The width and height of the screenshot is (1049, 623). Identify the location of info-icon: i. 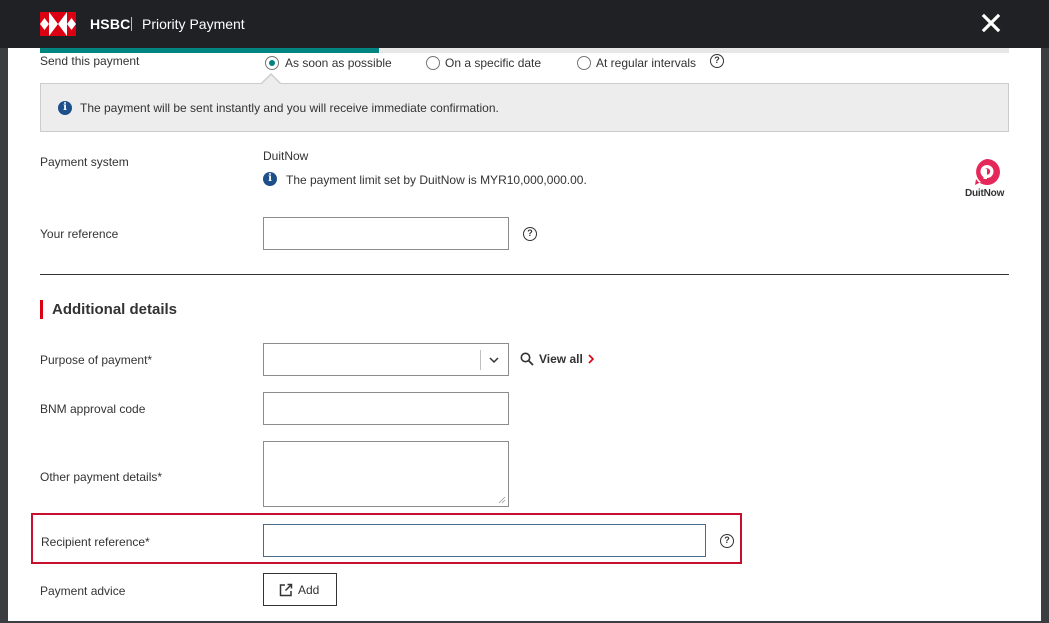
(65, 108).